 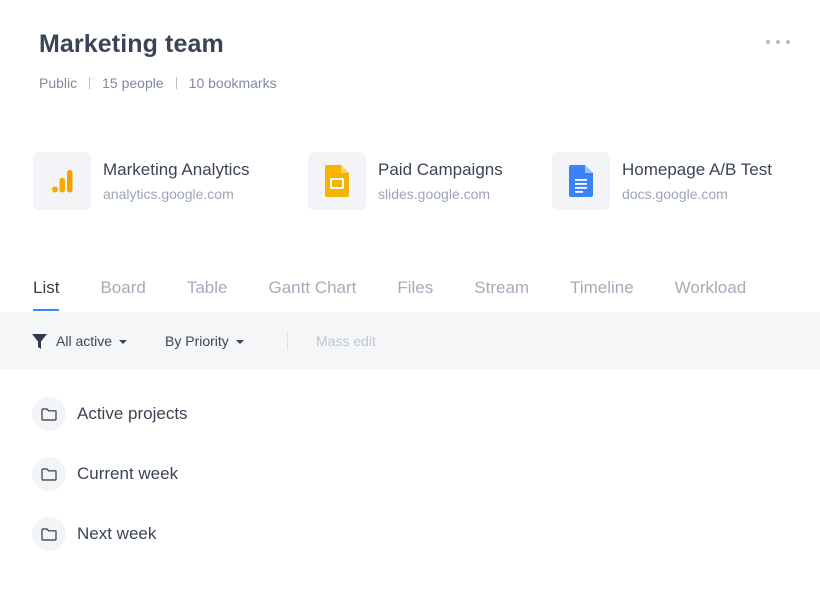 What do you see at coordinates (410, 340) in the screenshot?
I see `list-toolbar: All active By Priority Mass edit` at bounding box center [410, 340].